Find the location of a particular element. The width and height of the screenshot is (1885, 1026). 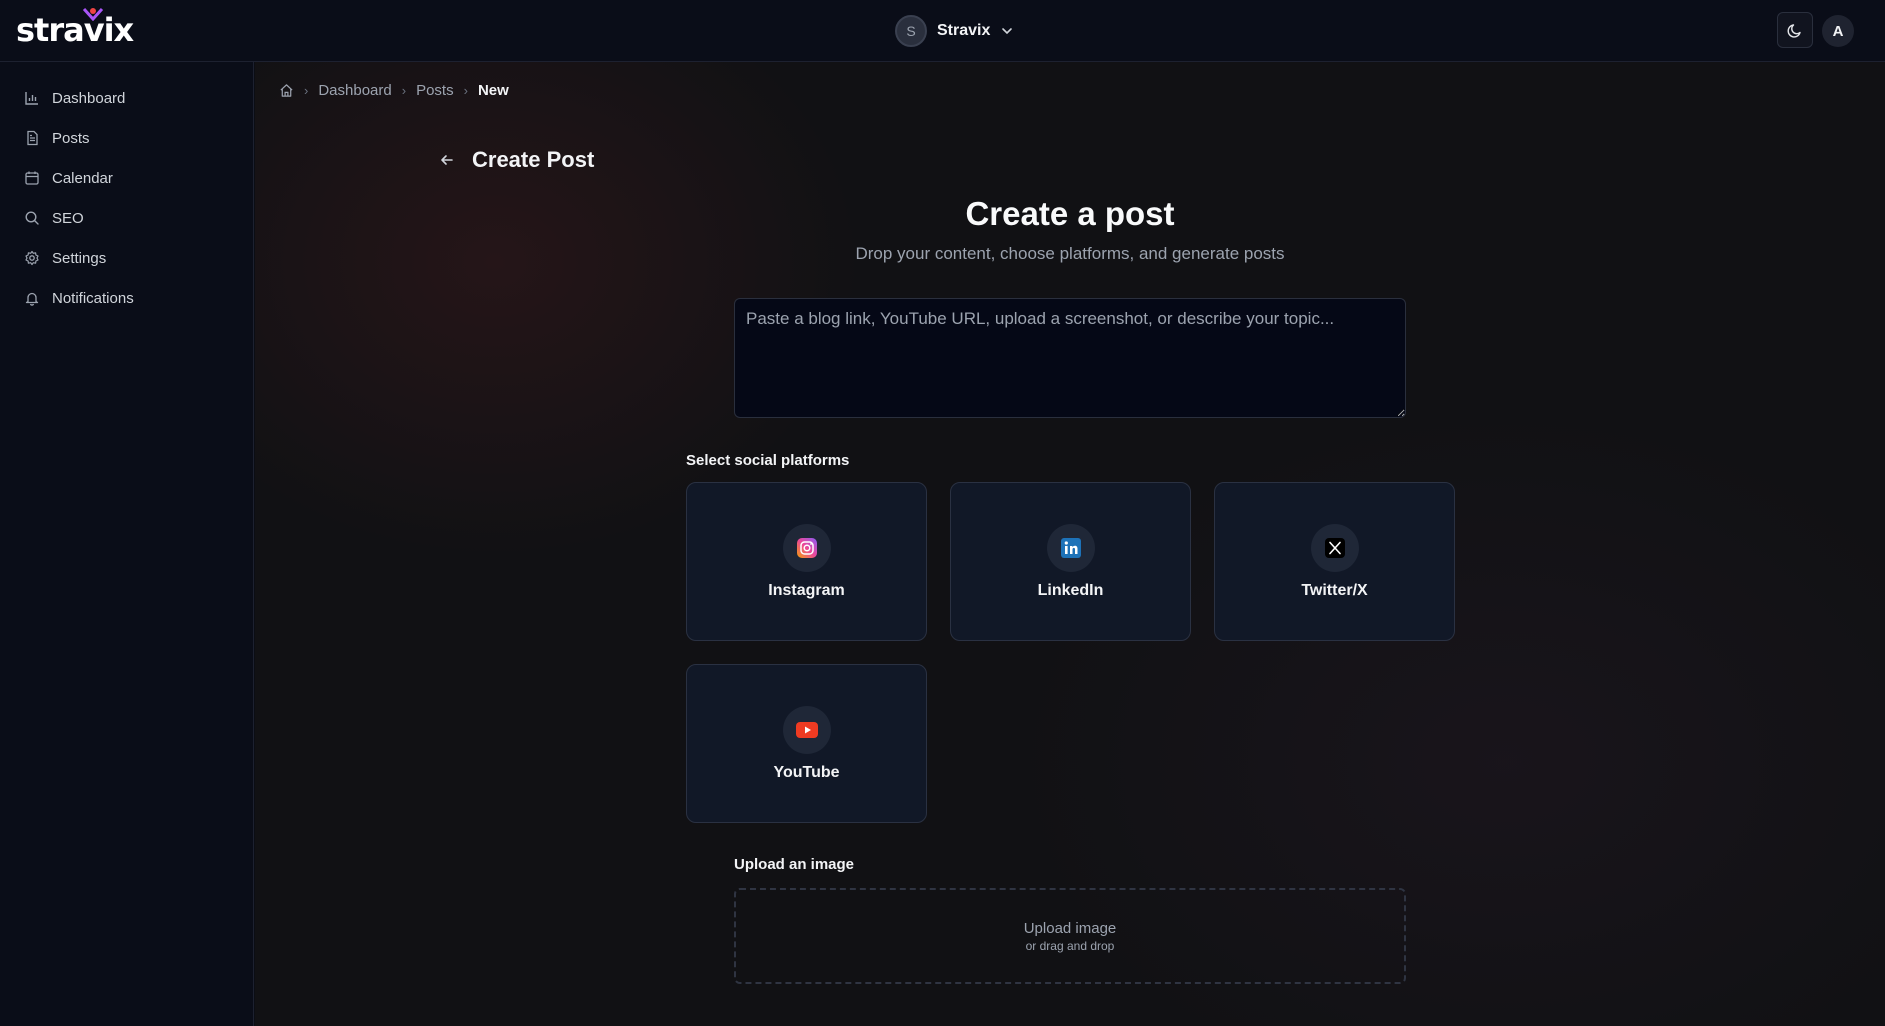

stravix-logo: strav ix is located at coordinates (75, 28).